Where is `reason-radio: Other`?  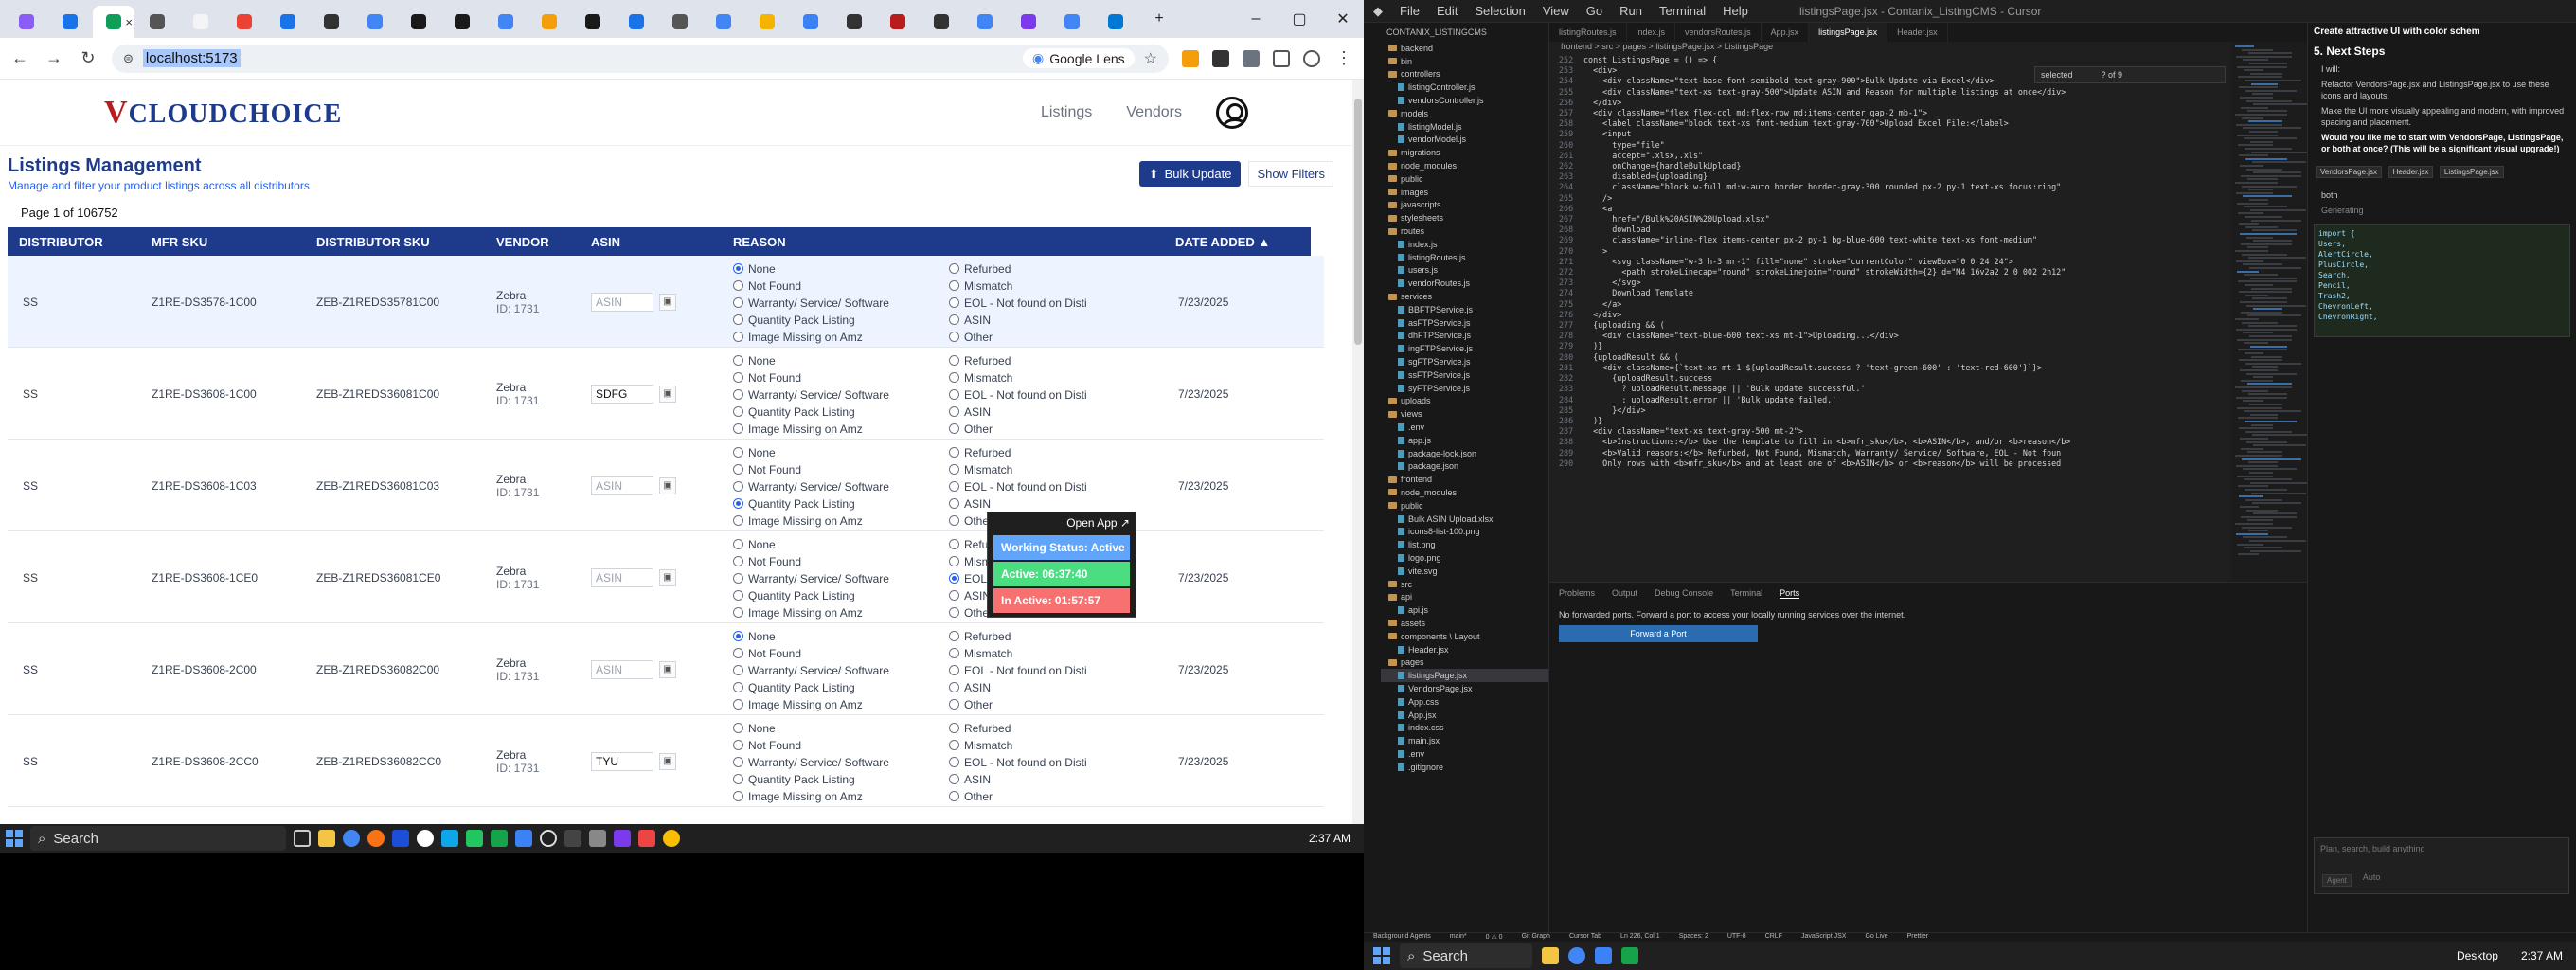
reason-radio: Other is located at coordinates (1018, 796).